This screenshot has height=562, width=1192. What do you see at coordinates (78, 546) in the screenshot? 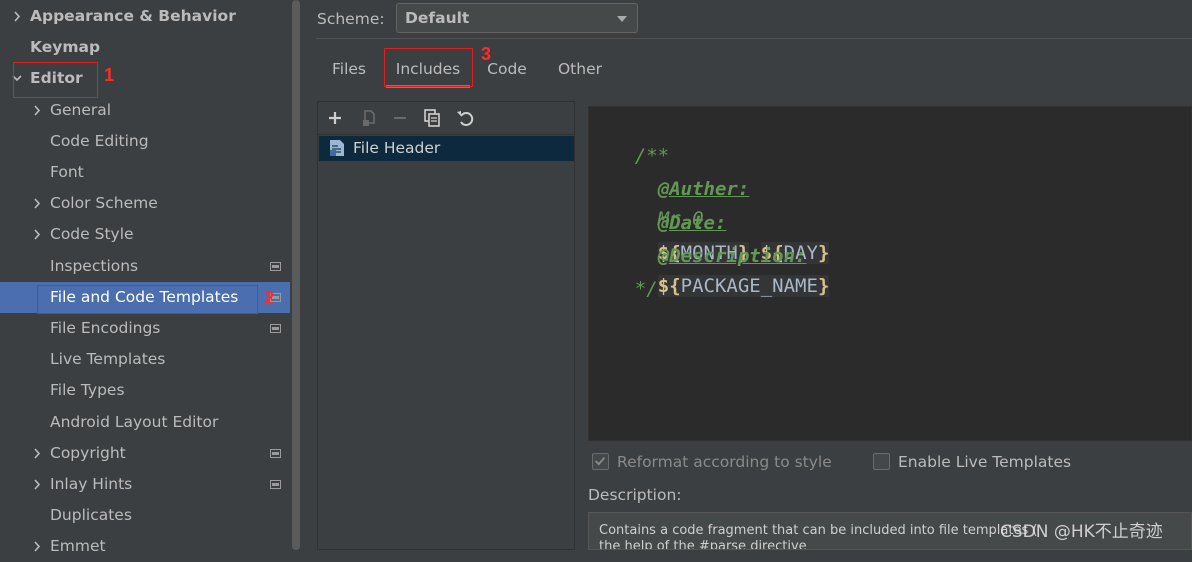
I see `sidebar-item-label: Emmet` at bounding box center [78, 546].